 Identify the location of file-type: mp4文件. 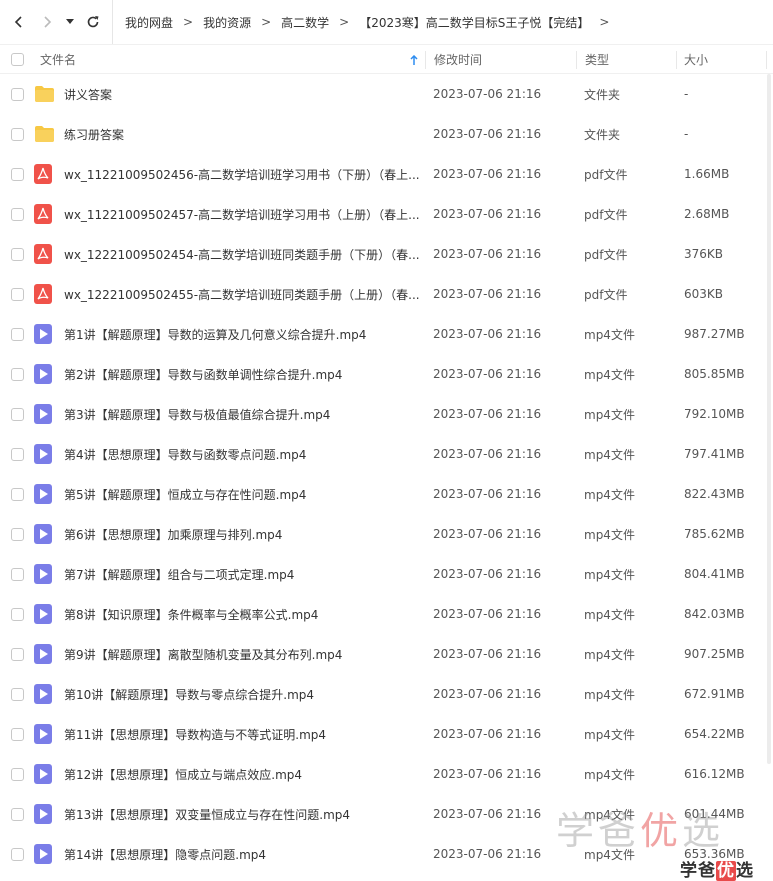
(609, 374).